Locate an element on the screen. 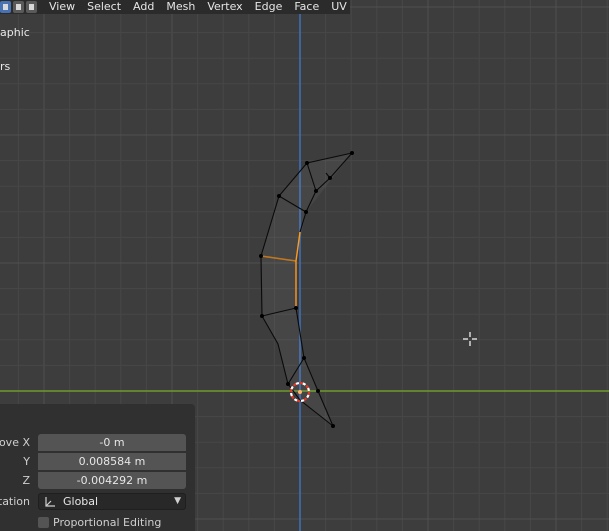 This screenshot has height=531, width=609. viewport-header: View Select Add Mesh Vertex Edge Face UV is located at coordinates (175, 7).